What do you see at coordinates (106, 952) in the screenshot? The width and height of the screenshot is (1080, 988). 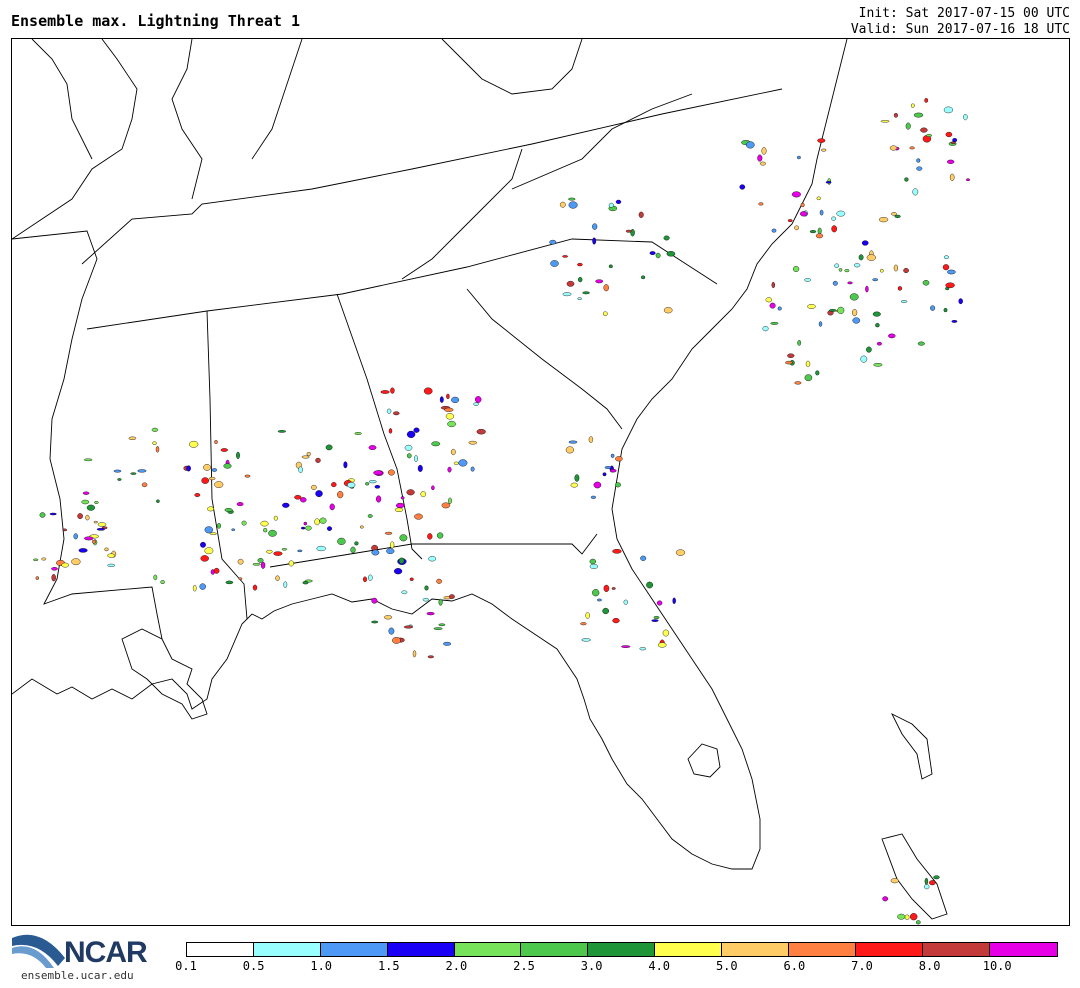 I see `ncar-logo-text: NCAR` at bounding box center [106, 952].